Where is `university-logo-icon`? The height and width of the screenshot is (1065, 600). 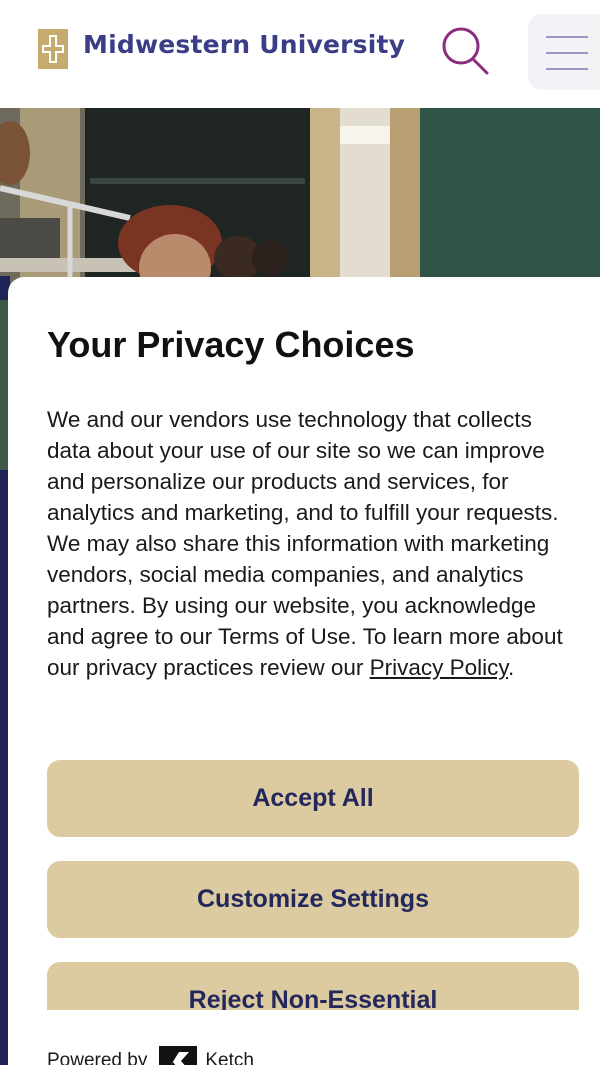
university-logo-icon is located at coordinates (53, 49).